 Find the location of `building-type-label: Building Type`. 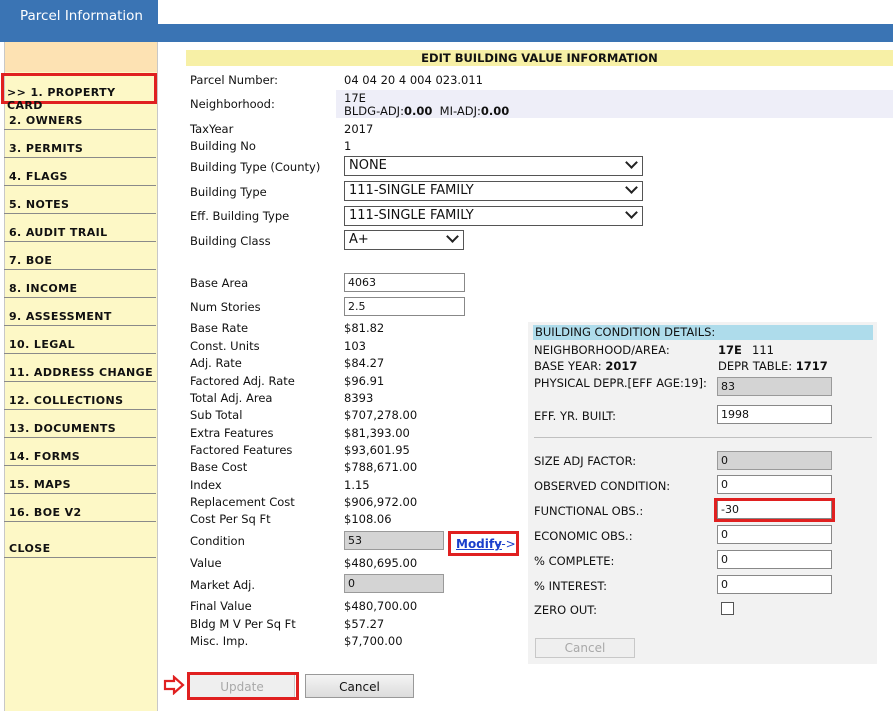

building-type-label: Building Type is located at coordinates (228, 192).